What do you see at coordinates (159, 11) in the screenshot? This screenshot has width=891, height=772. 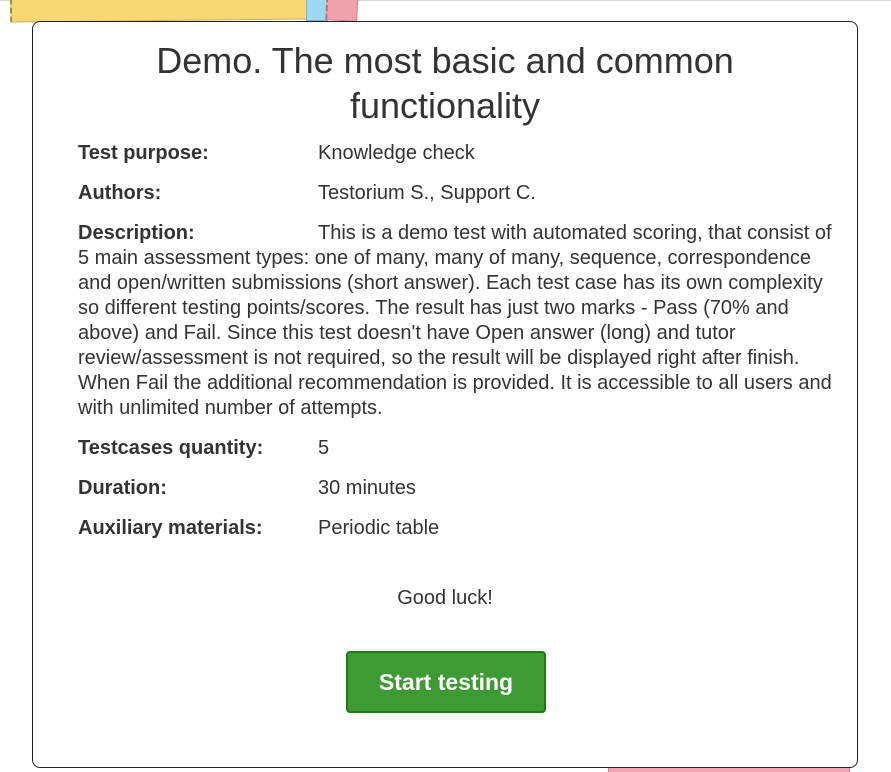 I see `background-tab-yellow` at bounding box center [159, 11].